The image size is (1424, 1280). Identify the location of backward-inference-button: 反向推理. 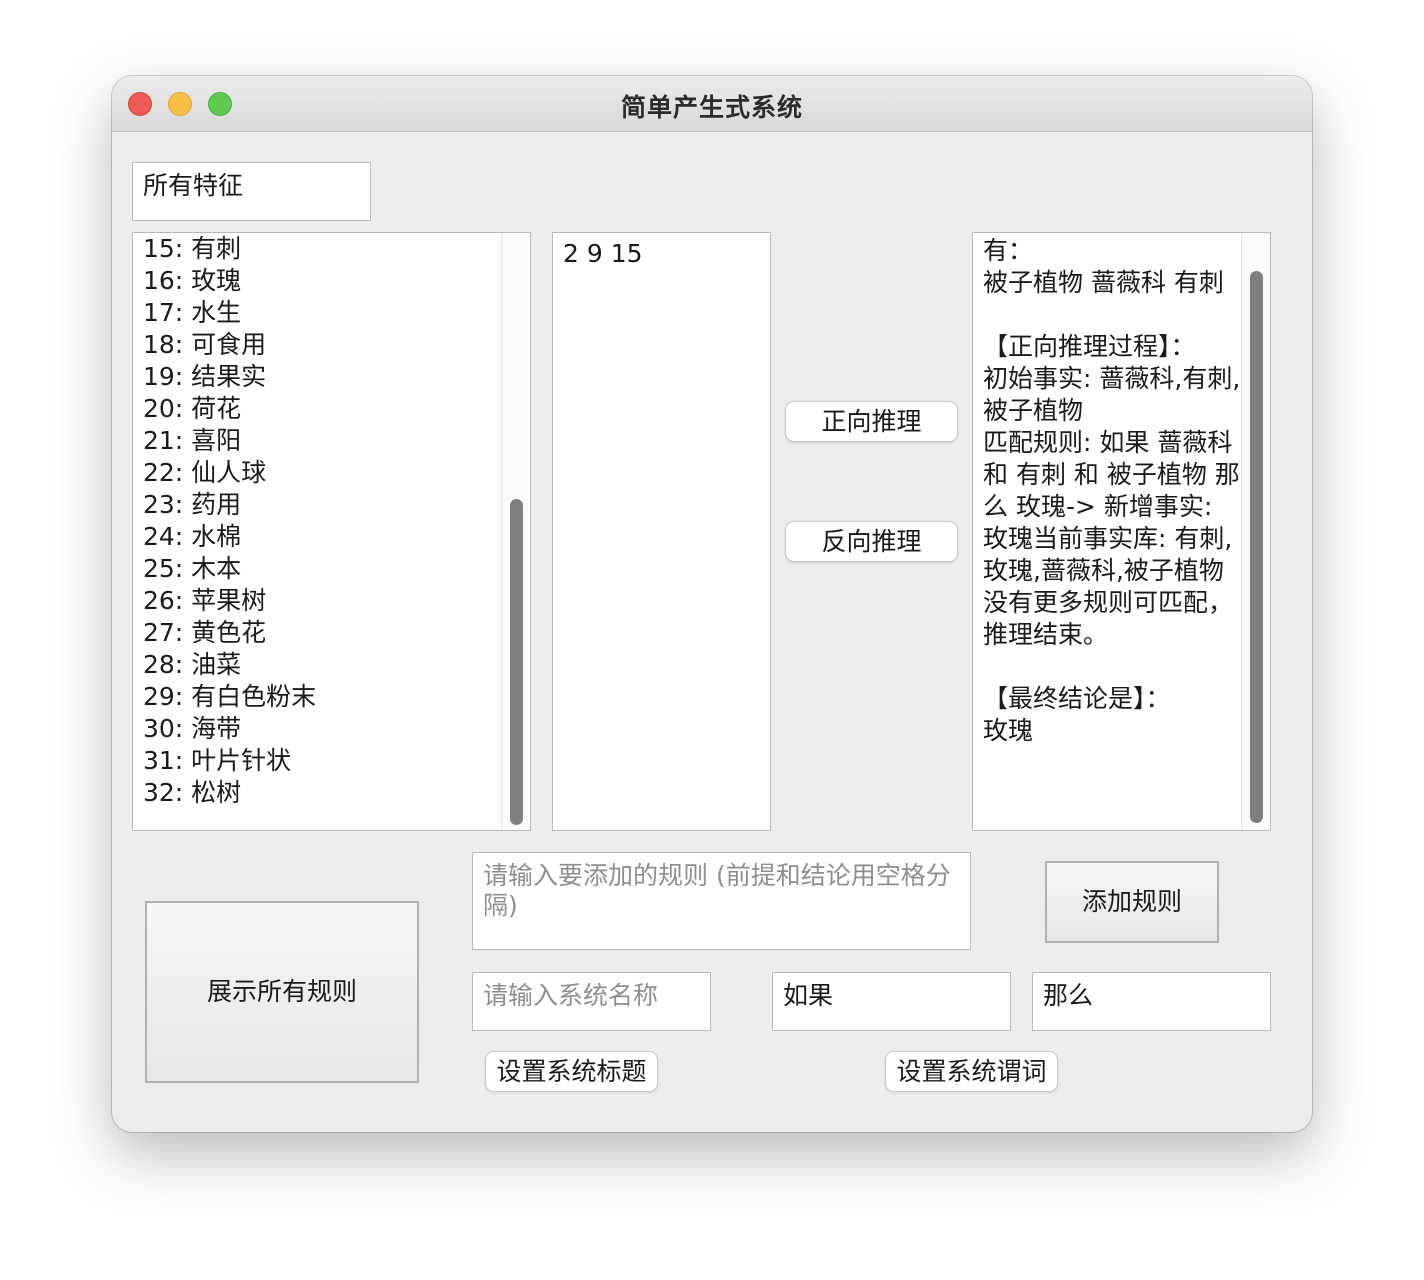
(871, 541).